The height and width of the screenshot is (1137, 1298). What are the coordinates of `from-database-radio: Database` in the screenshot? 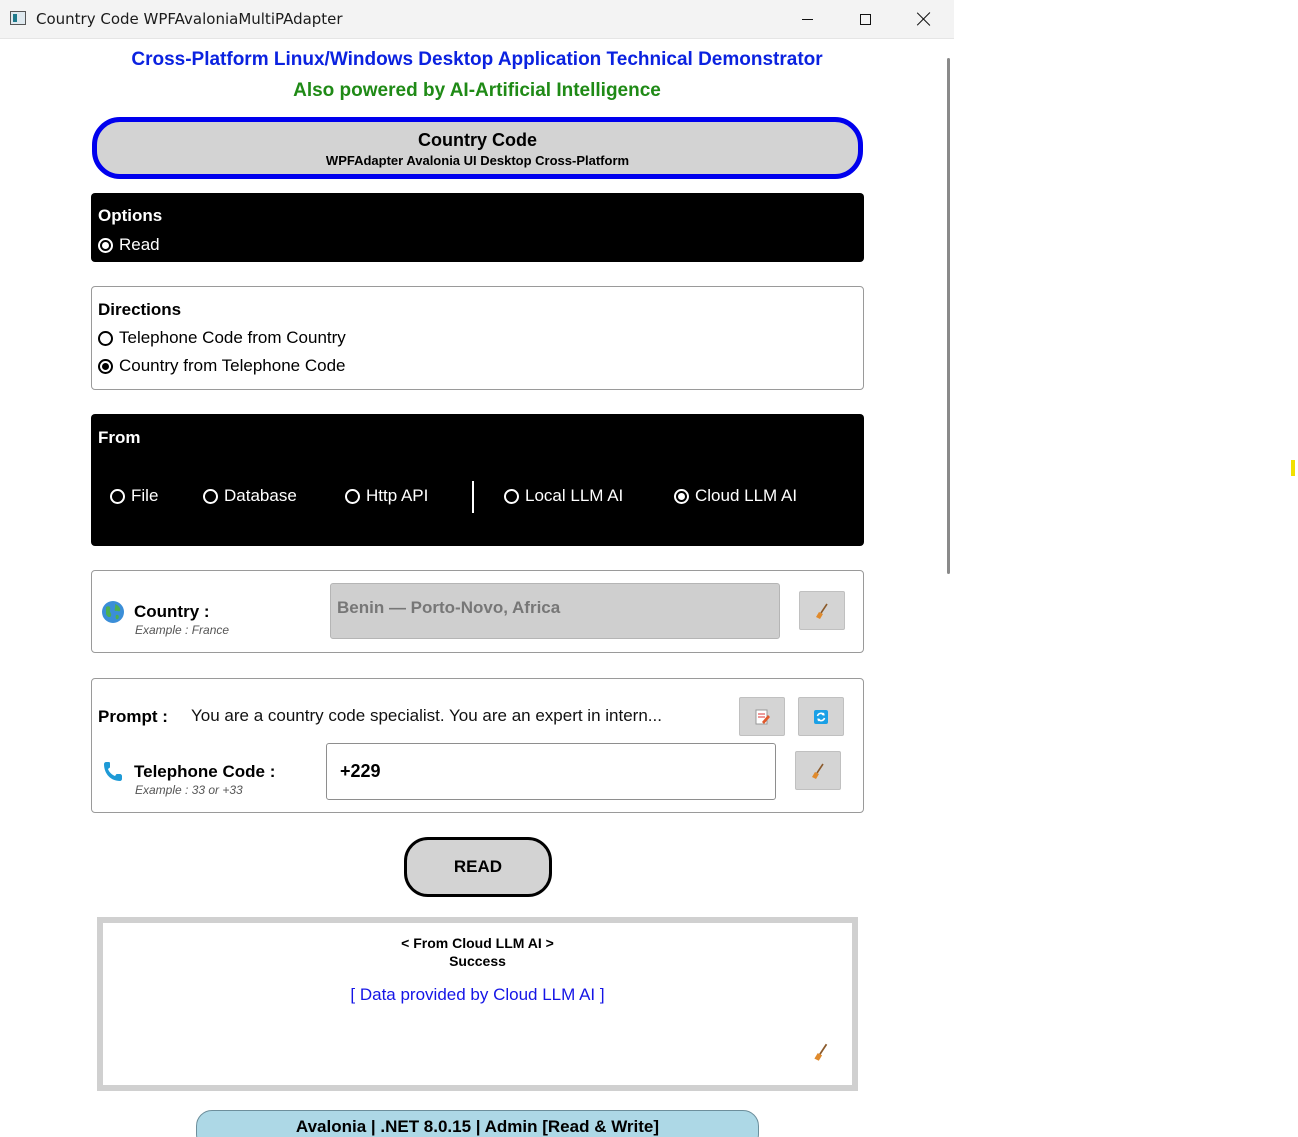 It's located at (250, 496).